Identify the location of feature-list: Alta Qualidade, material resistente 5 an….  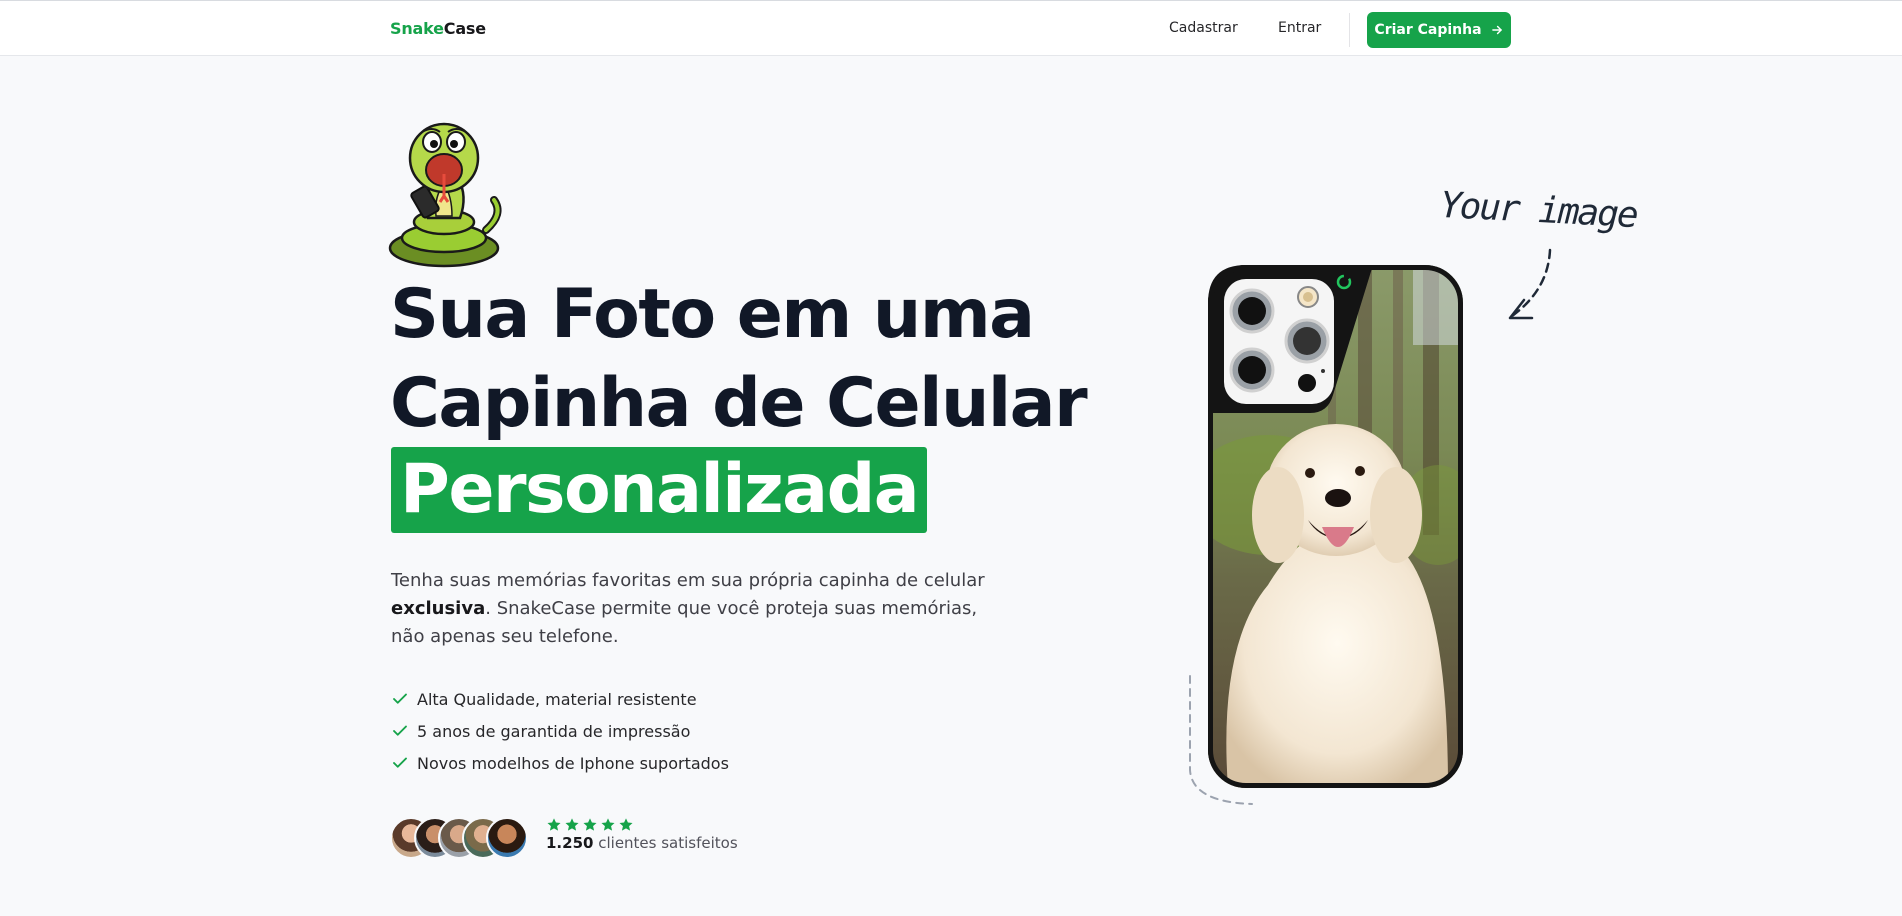
(560, 731).